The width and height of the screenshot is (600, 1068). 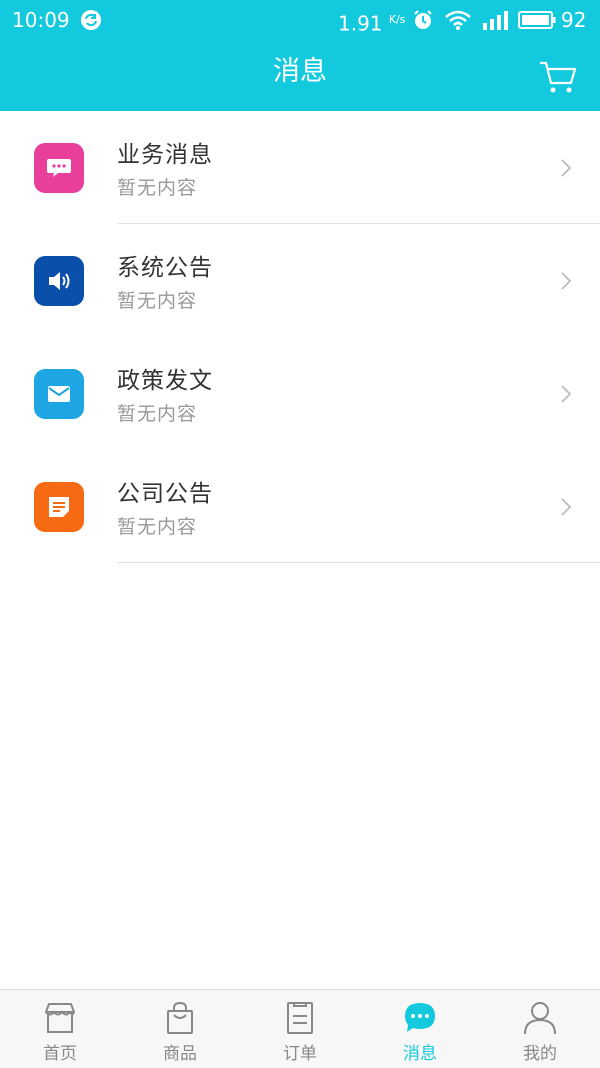 I want to click on note-icon, so click(x=59, y=507).